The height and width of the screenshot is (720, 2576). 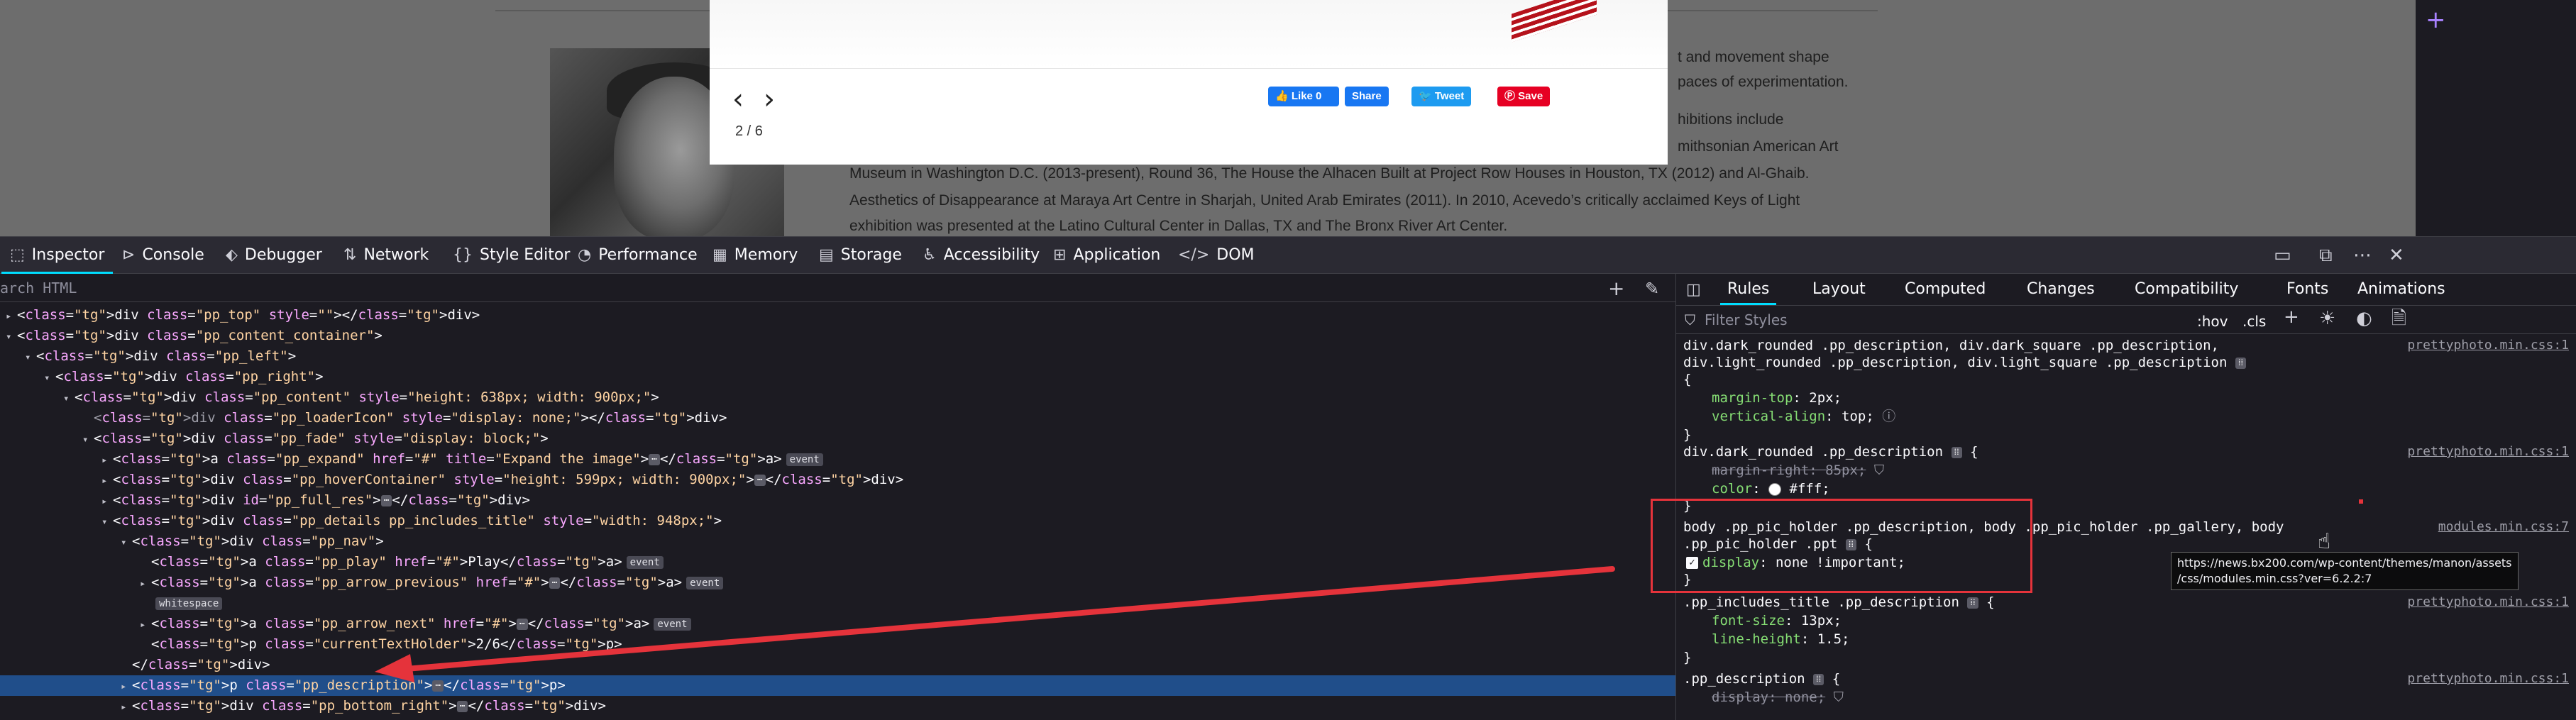 What do you see at coordinates (1005, 619) in the screenshot?
I see `arrow-shaft` at bounding box center [1005, 619].